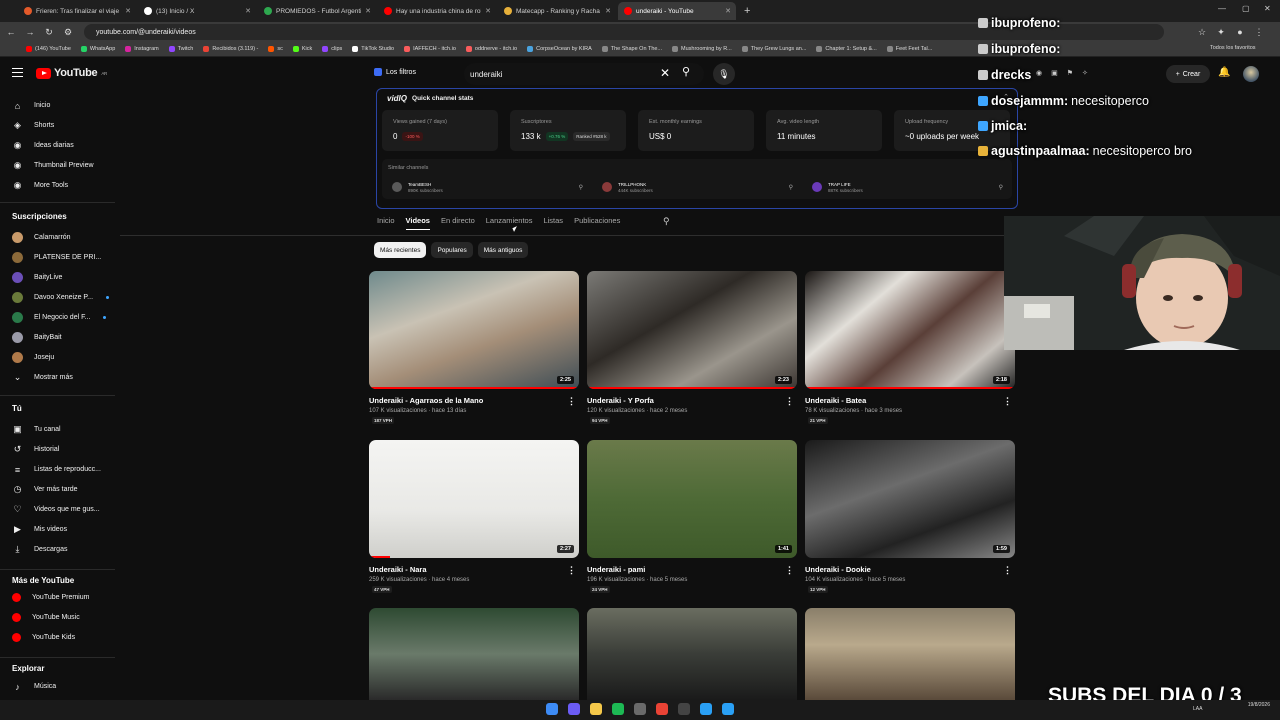  What do you see at coordinates (692, 330) in the screenshot?
I see `video-thumbnail: 2:23` at bounding box center [692, 330].